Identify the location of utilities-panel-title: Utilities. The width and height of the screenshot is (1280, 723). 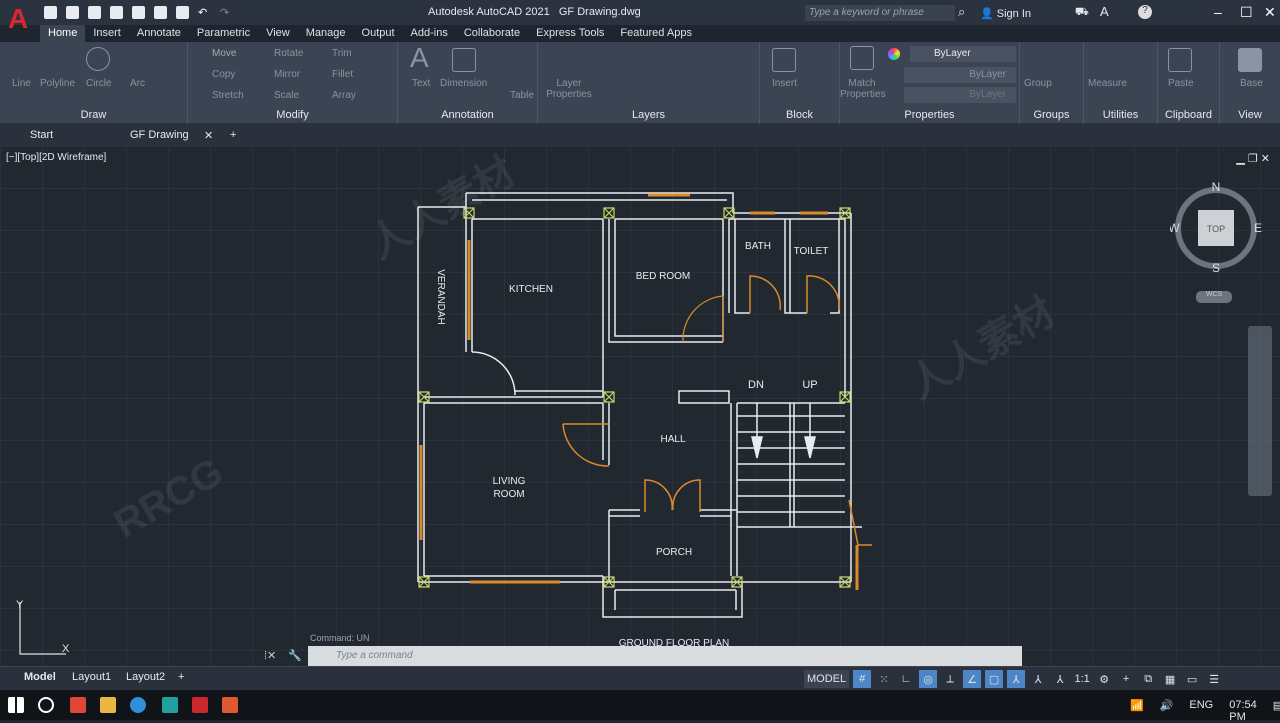
(1120, 115).